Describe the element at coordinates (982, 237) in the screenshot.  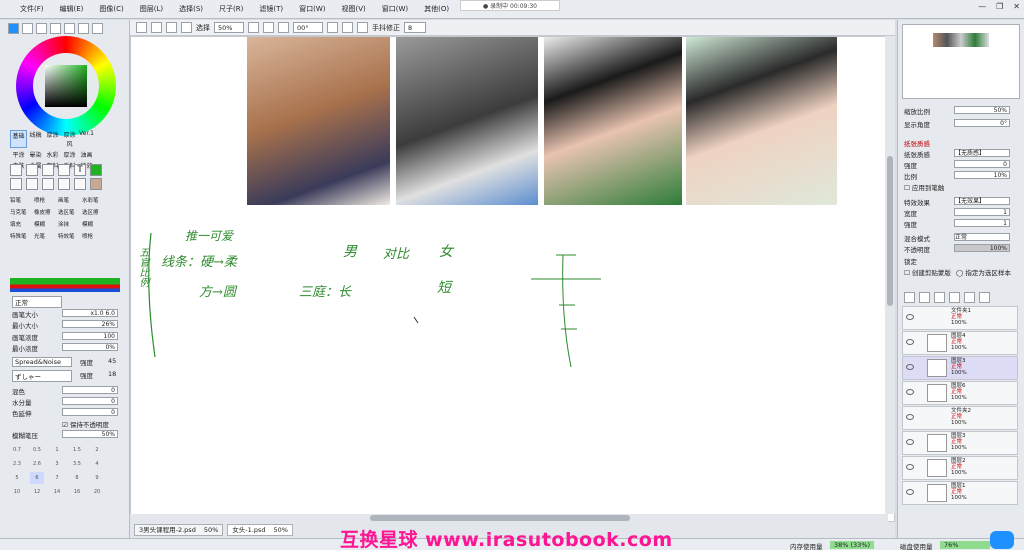
I see `blend-select: 正常` at that location.